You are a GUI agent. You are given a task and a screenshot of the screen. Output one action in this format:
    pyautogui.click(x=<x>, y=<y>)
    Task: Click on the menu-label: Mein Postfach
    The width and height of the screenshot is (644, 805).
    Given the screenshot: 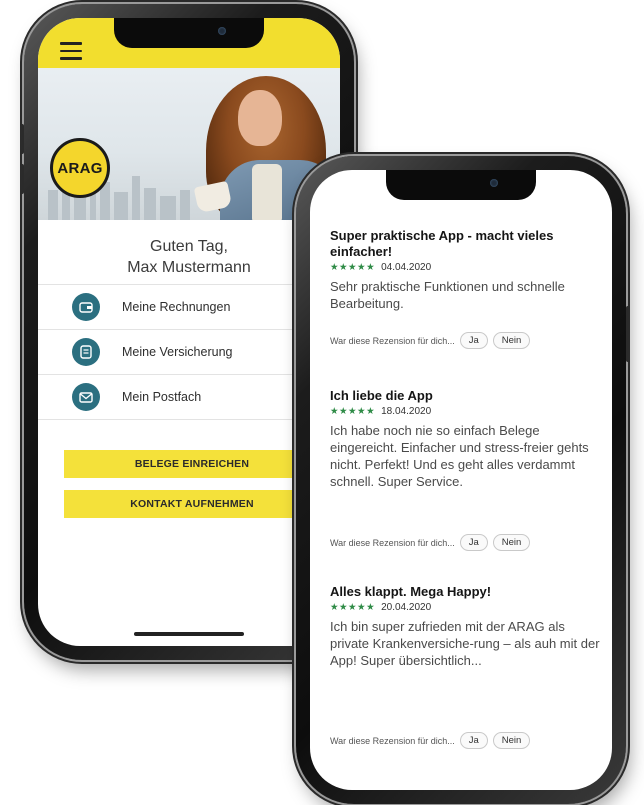 What is the action you would take?
    pyautogui.click(x=162, y=397)
    